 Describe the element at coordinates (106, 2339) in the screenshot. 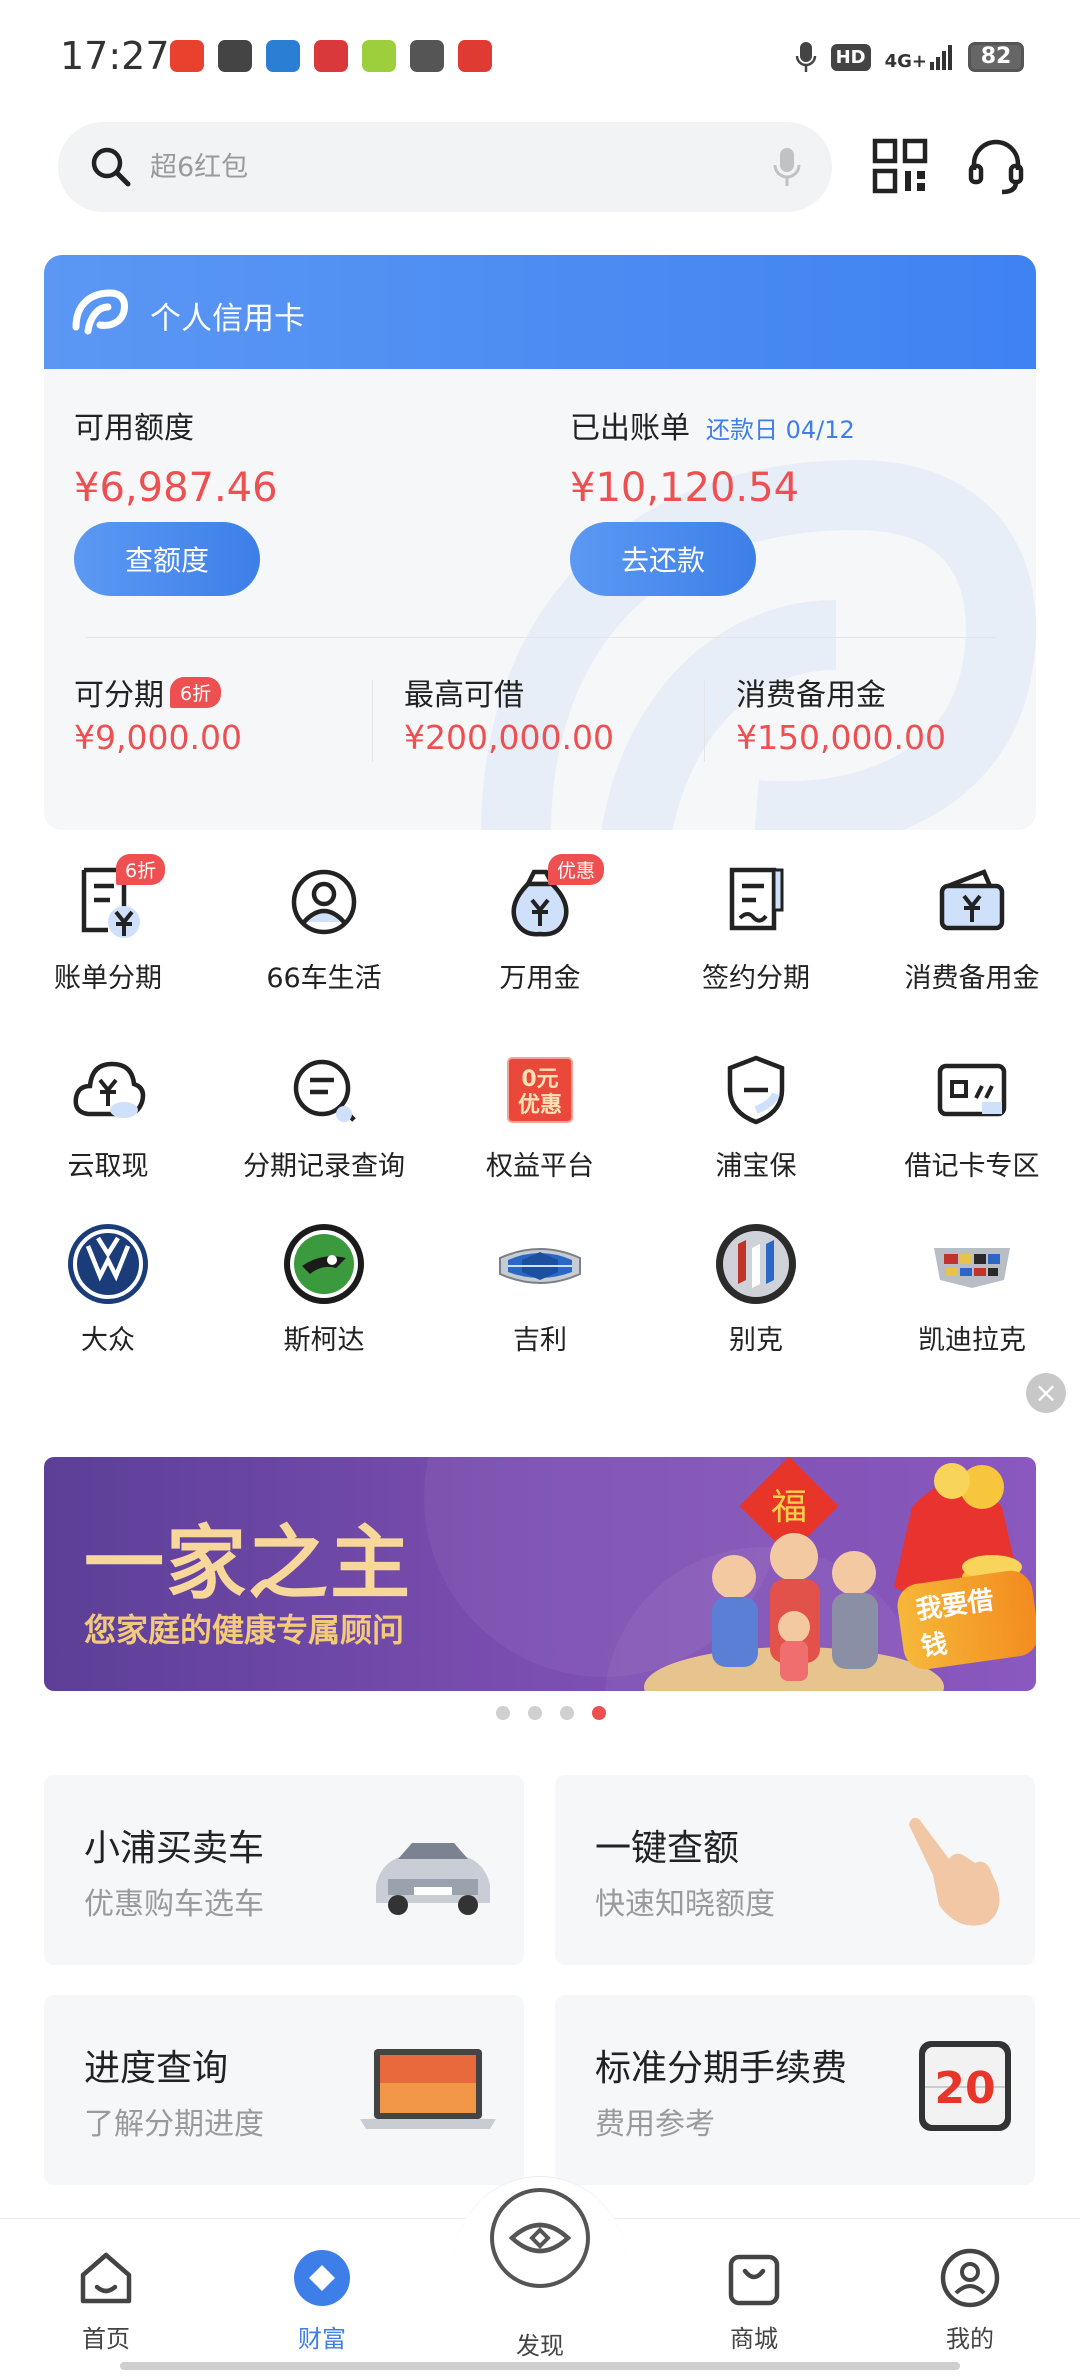

I see `nav-home-label: 首页` at that location.